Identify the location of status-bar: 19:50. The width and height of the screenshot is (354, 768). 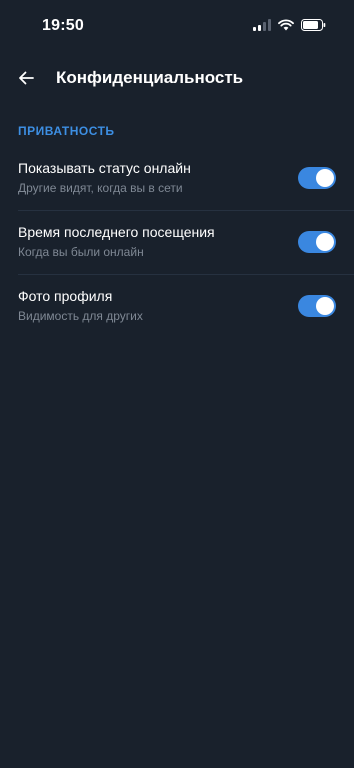
(177, 26).